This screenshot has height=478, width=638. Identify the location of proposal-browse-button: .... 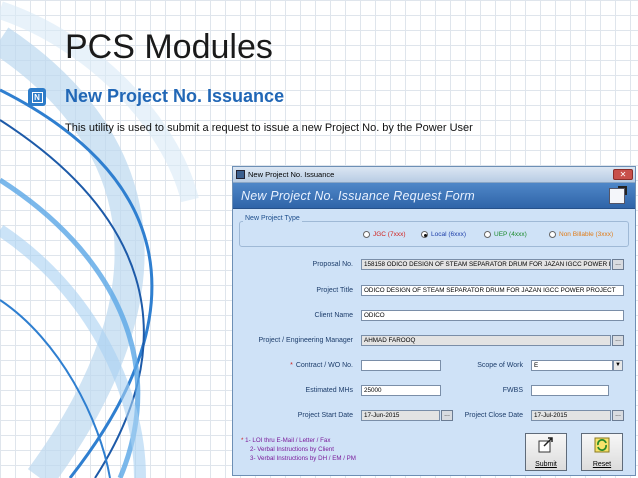
(618, 264).